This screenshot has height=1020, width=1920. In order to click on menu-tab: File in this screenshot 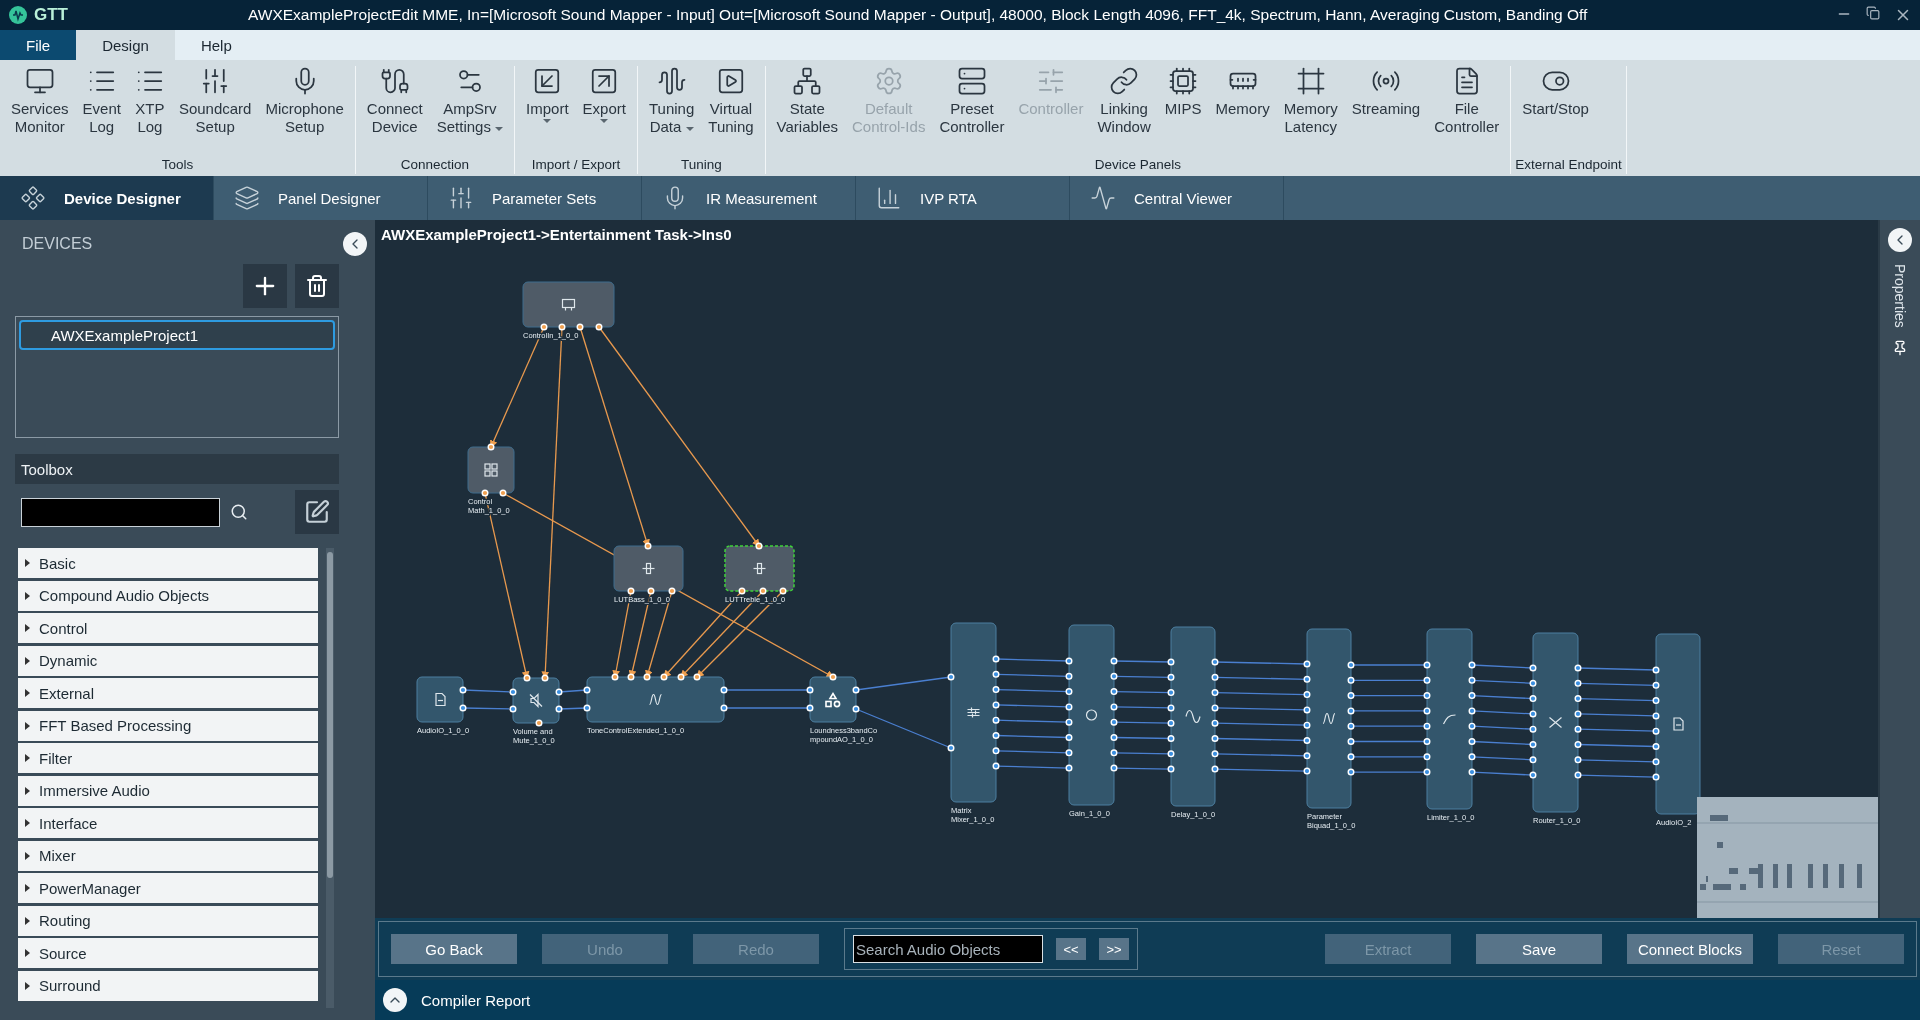, I will do `click(38, 45)`.